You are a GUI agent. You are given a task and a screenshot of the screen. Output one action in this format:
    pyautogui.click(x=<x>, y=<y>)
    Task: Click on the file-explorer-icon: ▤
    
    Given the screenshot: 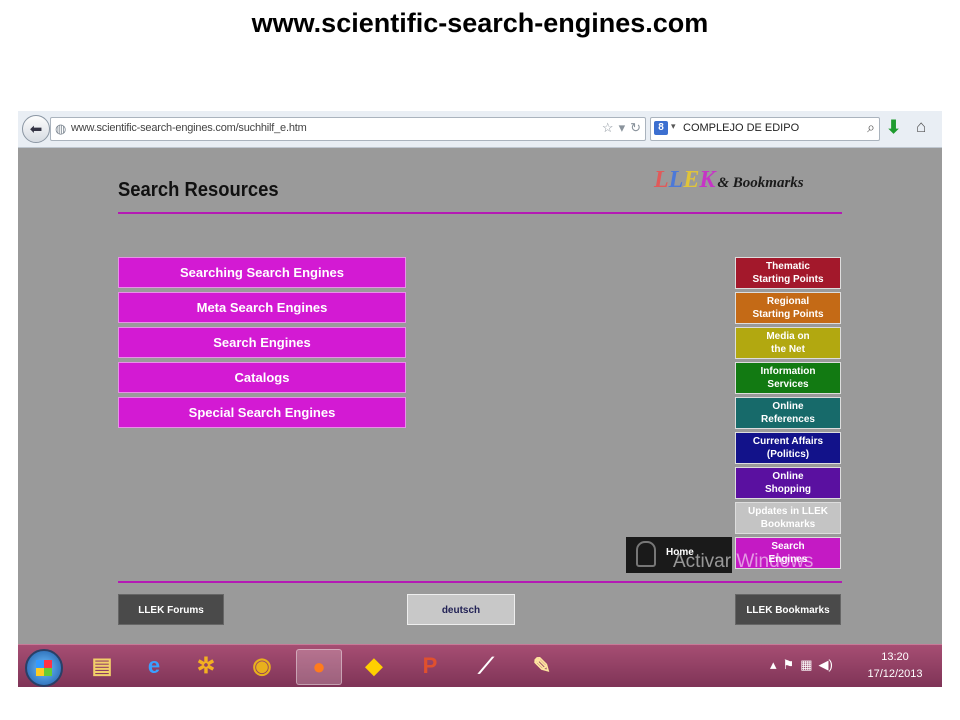 What is the action you would take?
    pyautogui.click(x=102, y=666)
    